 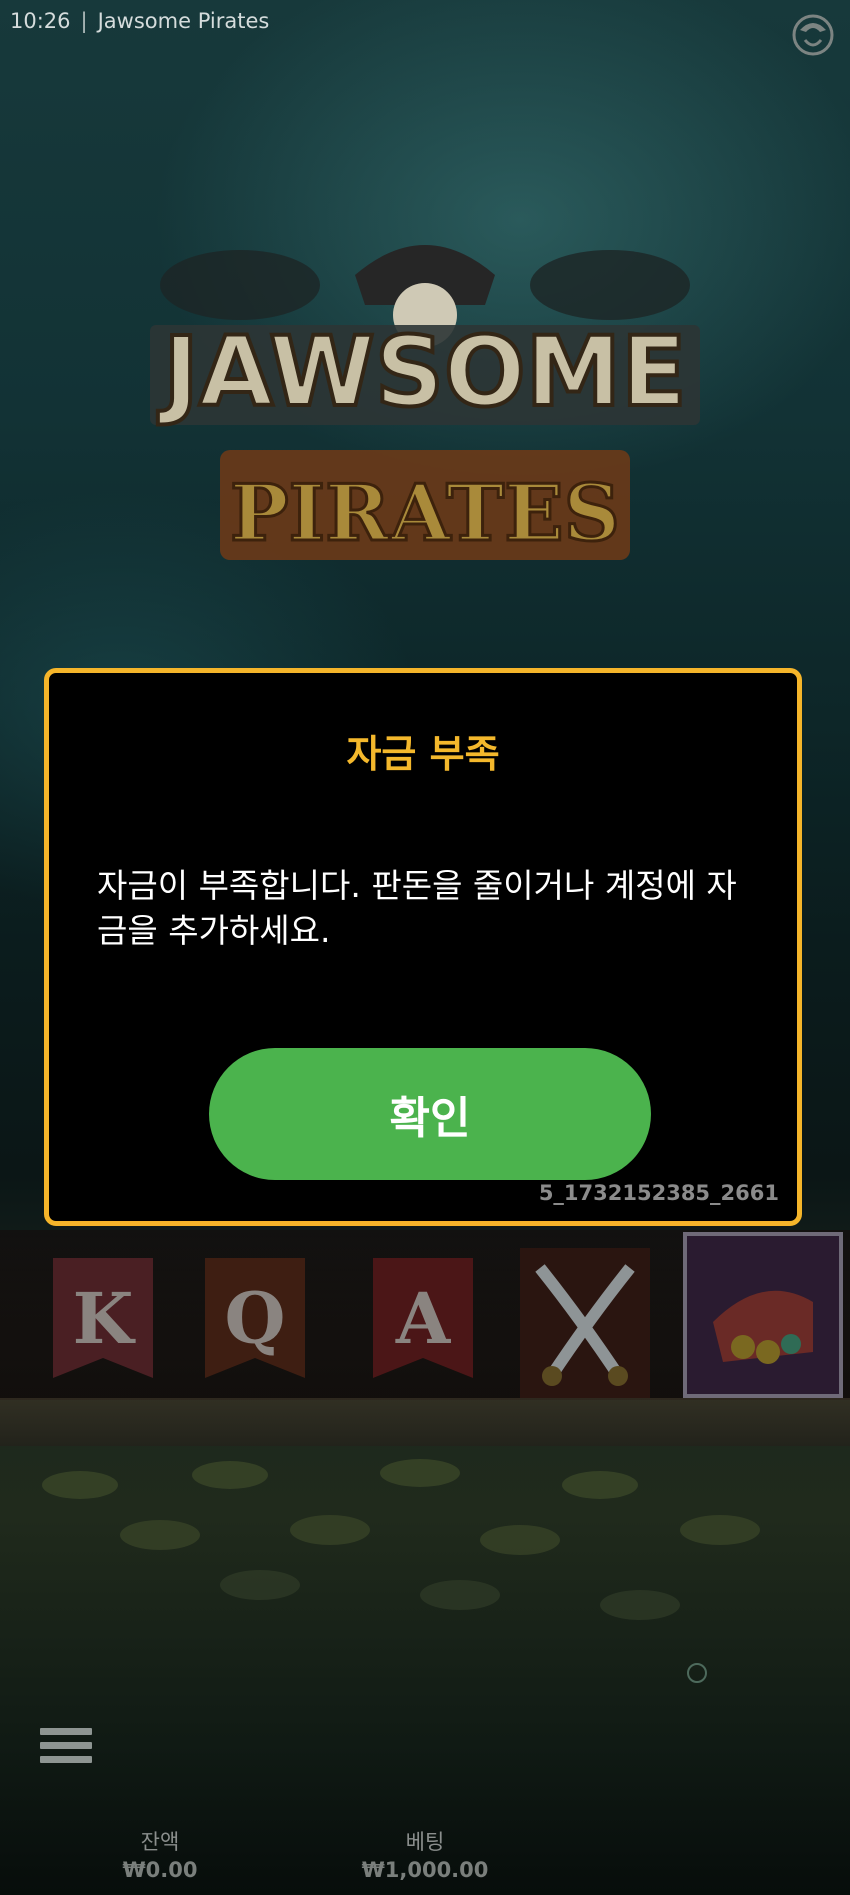 What do you see at coordinates (425, 1422) in the screenshot?
I see `reel-divider` at bounding box center [425, 1422].